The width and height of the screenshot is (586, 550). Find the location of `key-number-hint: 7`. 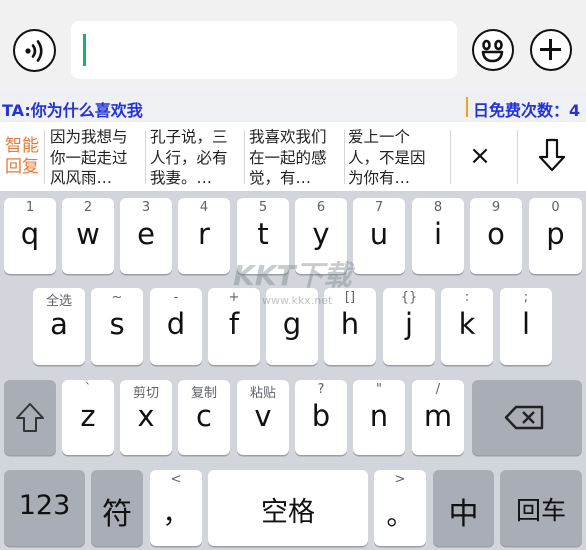

key-number-hint: 7 is located at coordinates (379, 207).